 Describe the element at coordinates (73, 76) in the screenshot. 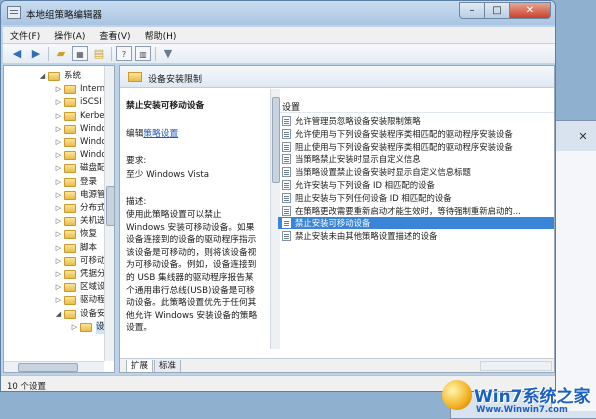

I see `tree-item-label: 系统` at that location.